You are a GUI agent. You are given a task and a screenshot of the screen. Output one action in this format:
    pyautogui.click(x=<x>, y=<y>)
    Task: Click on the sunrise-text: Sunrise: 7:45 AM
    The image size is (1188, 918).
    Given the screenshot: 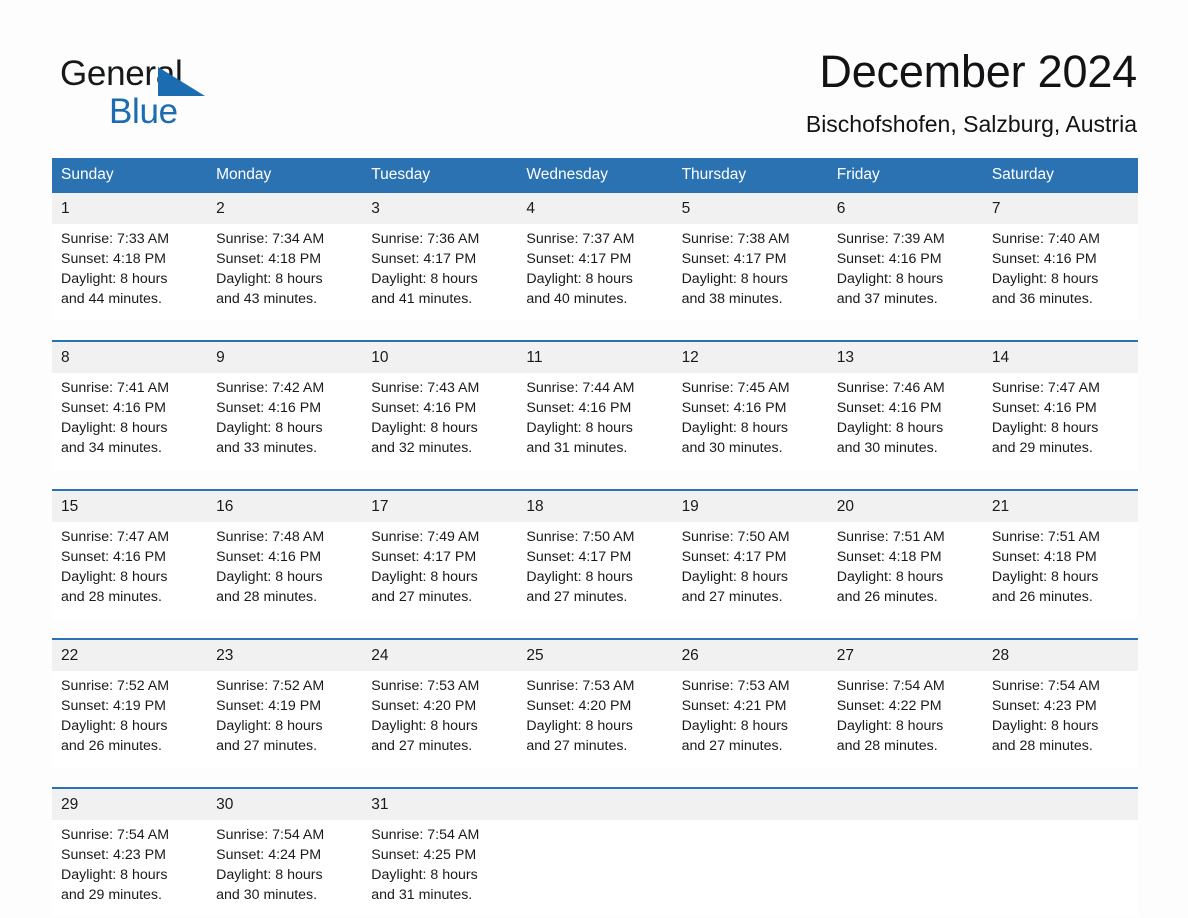 What is the action you would take?
    pyautogui.click(x=735, y=388)
    